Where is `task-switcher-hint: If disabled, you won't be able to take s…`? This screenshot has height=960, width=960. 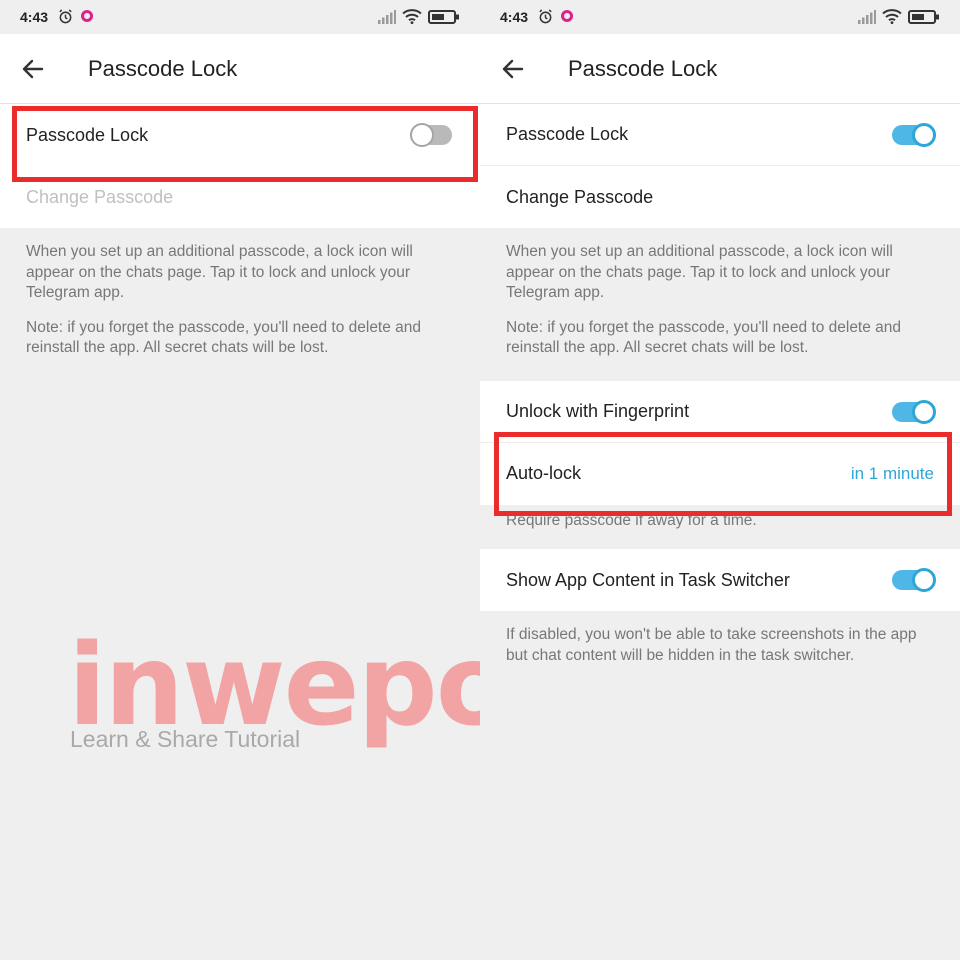
task-switcher-hint: If disabled, you won't be able to take s… is located at coordinates (720, 638).